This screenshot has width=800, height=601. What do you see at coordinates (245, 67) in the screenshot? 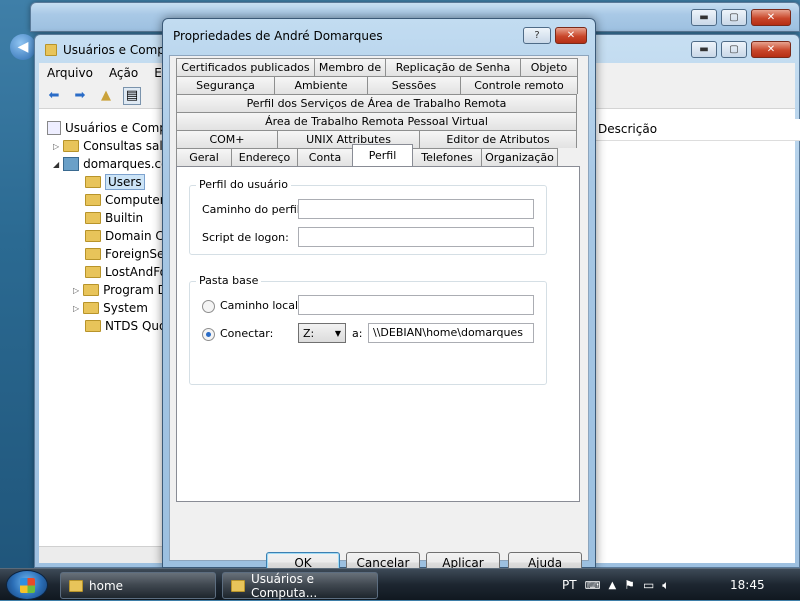
I see `tab-certificados: Certificados publicados` at bounding box center [245, 67].